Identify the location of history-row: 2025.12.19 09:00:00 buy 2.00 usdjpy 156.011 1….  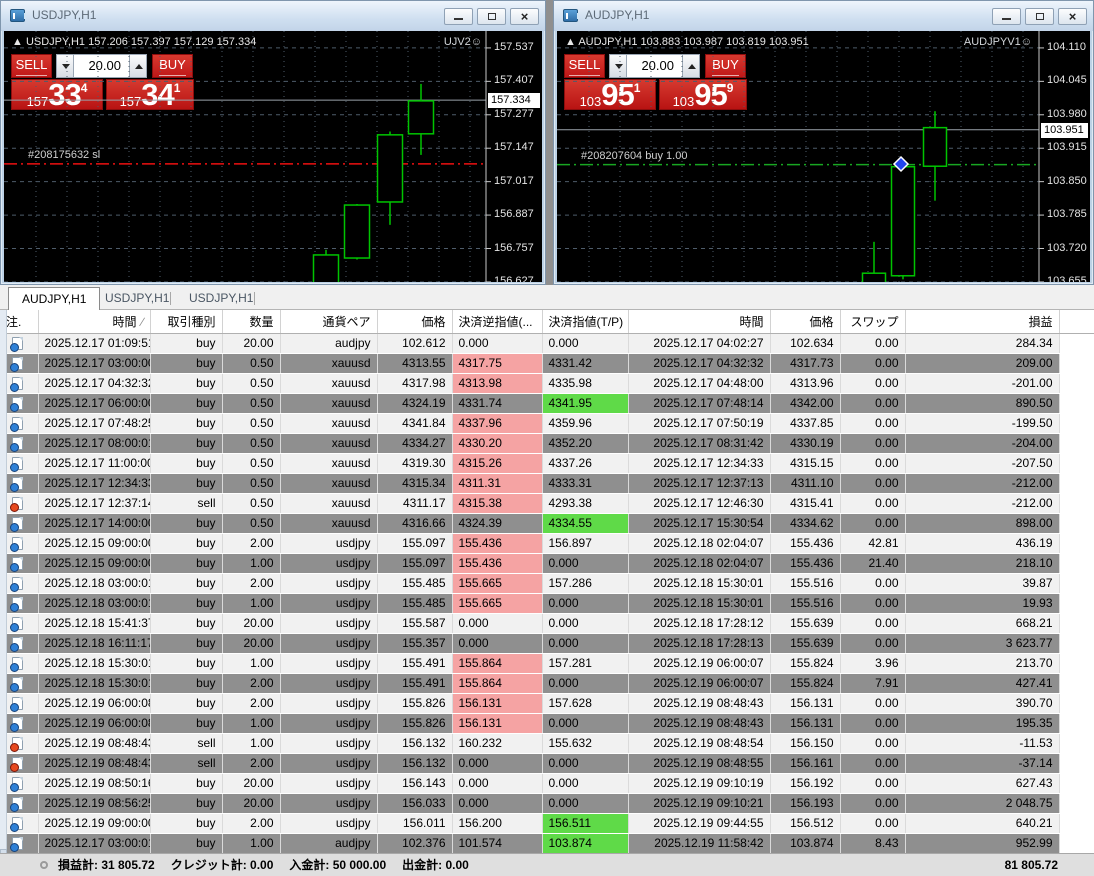
(547, 823).